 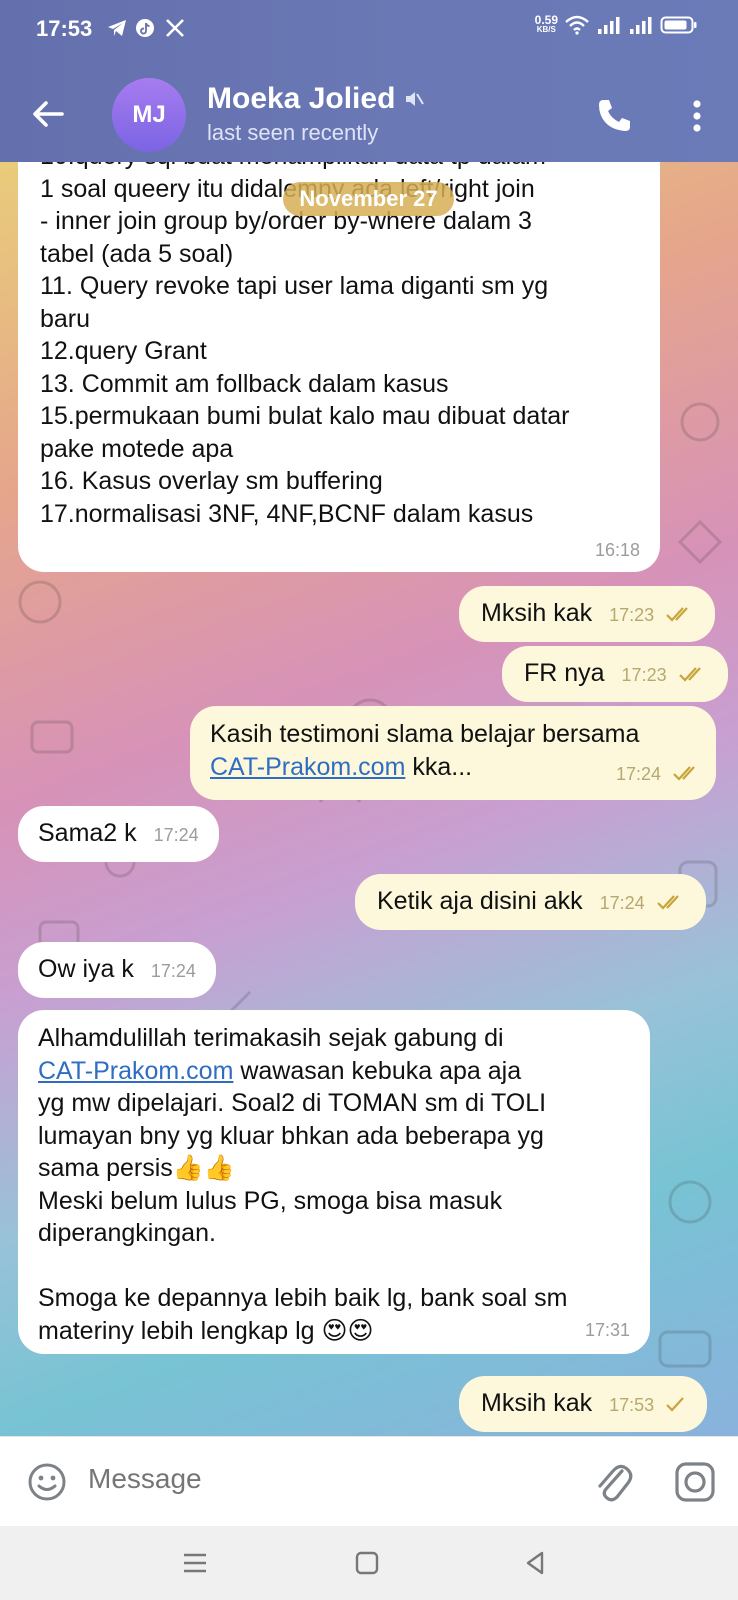 I want to click on message-line: 13. Commit am follback dalam kasus, so click(x=244, y=383).